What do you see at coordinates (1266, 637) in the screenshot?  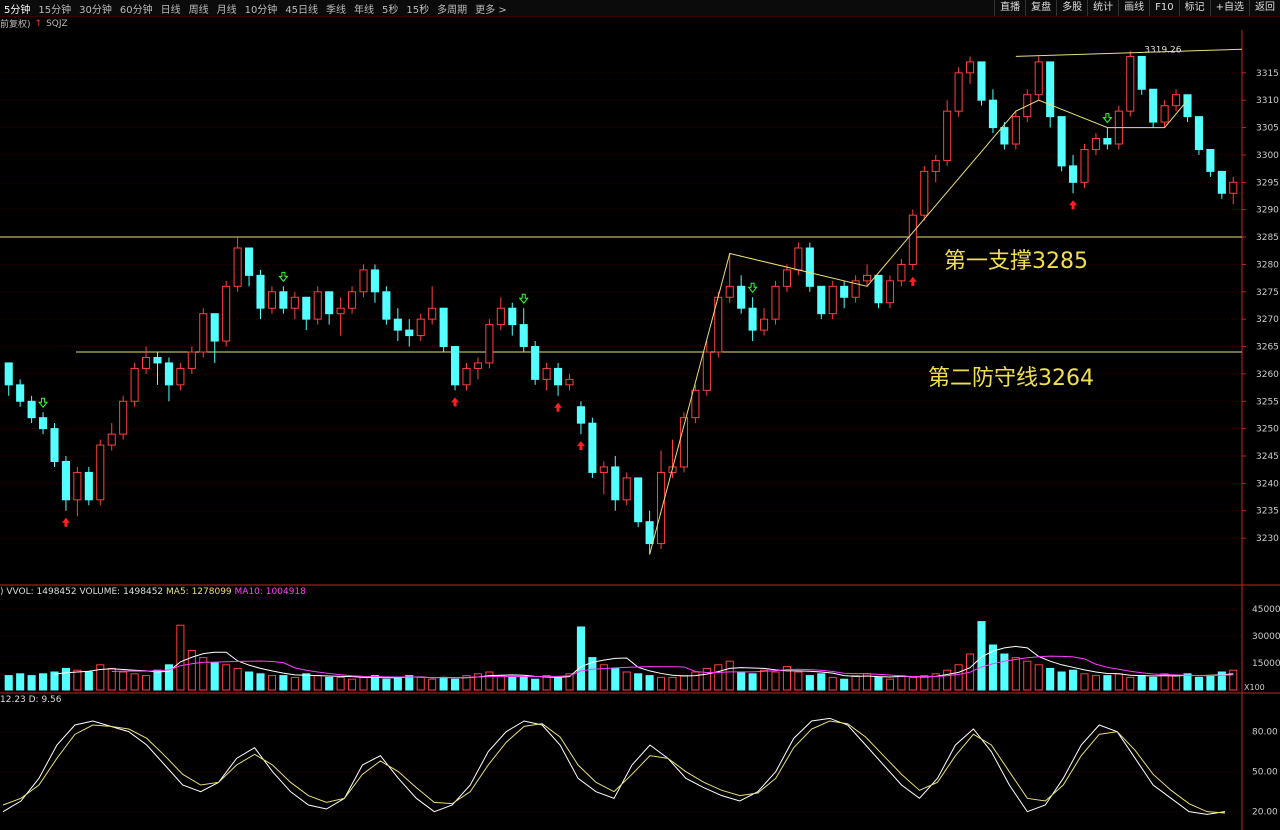 I see `volume-tick-label: 30000` at bounding box center [1266, 637].